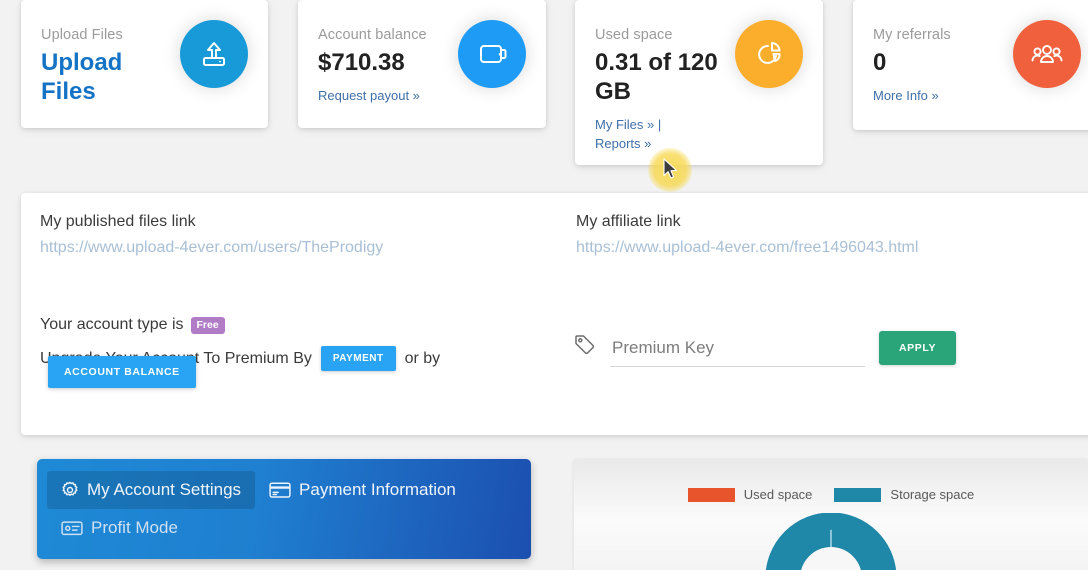  What do you see at coordinates (300, 325) in the screenshot?
I see `account-type-row: Your account type is Free` at bounding box center [300, 325].